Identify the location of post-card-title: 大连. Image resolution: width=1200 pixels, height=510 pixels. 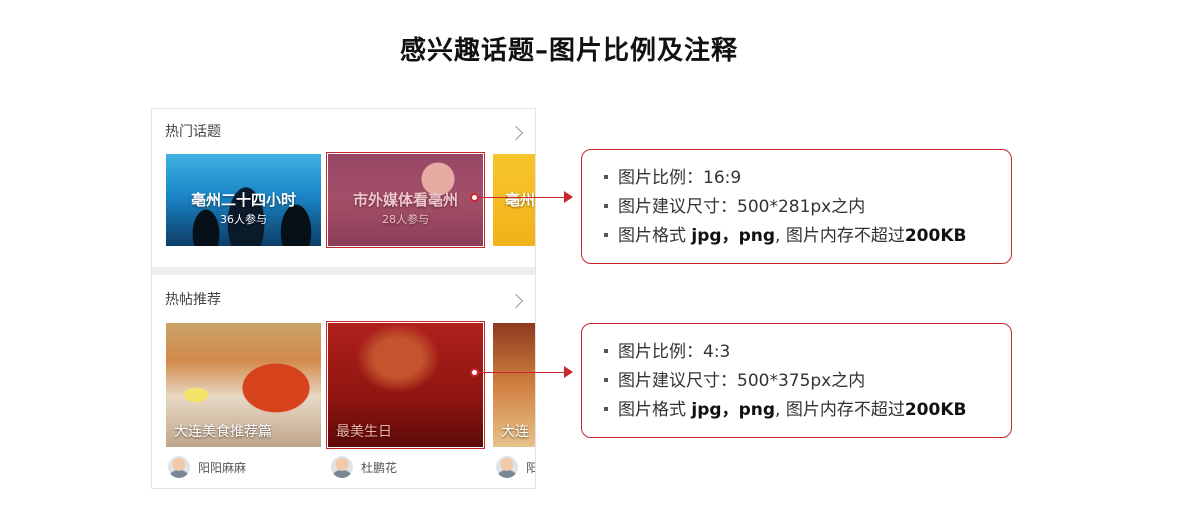
(515, 432).